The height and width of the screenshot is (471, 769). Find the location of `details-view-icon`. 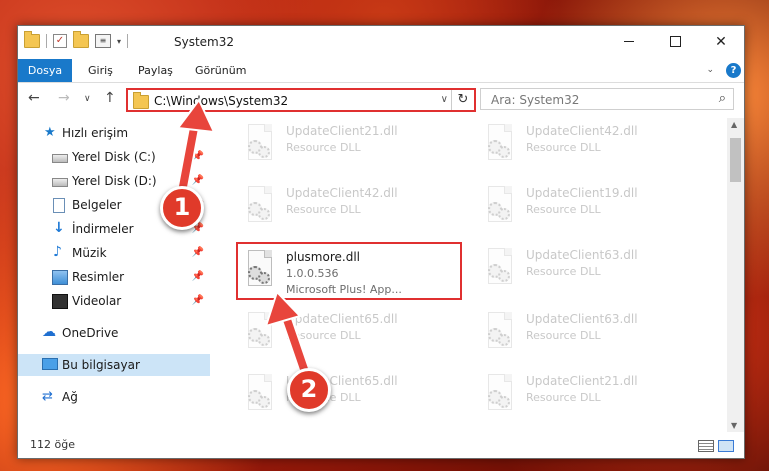

details-view-icon is located at coordinates (706, 446).